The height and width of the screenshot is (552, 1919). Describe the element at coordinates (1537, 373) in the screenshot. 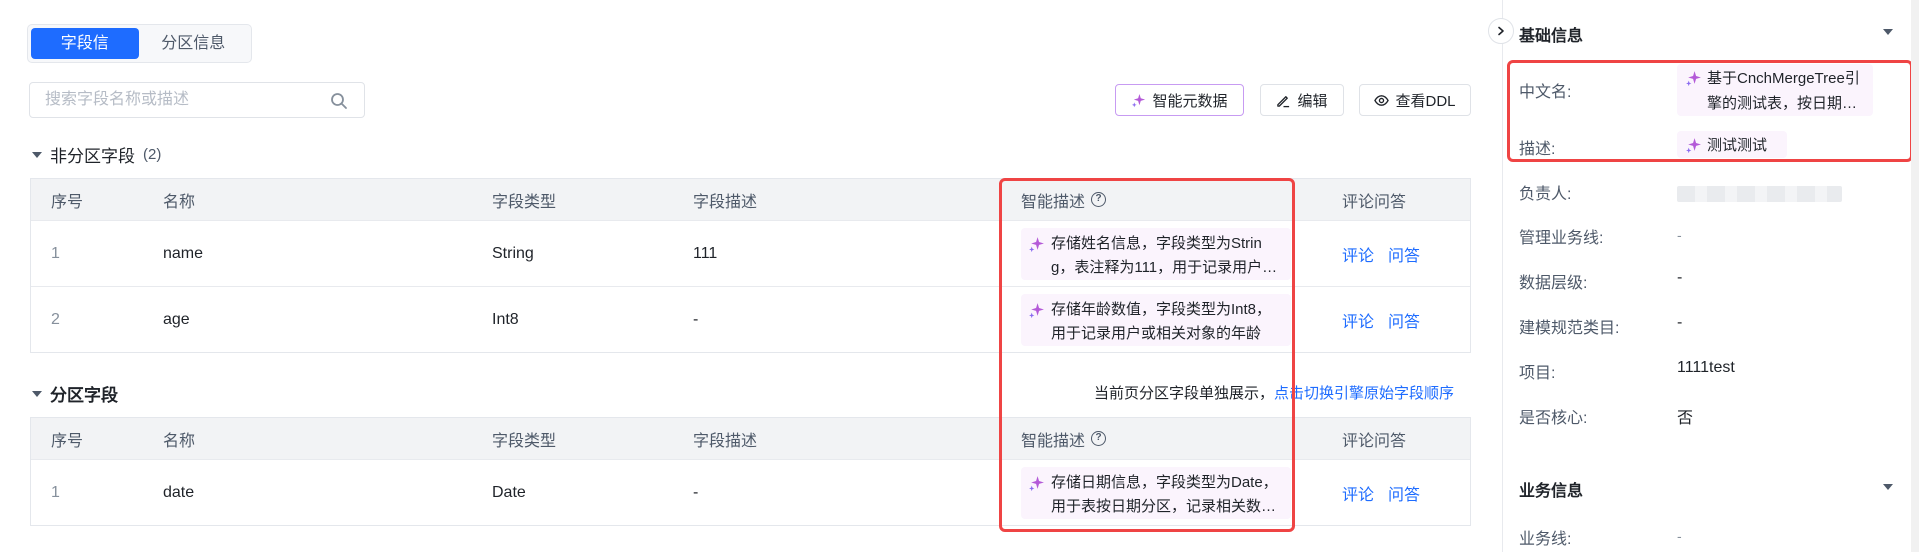

I see `project-label: 项目:` at that location.